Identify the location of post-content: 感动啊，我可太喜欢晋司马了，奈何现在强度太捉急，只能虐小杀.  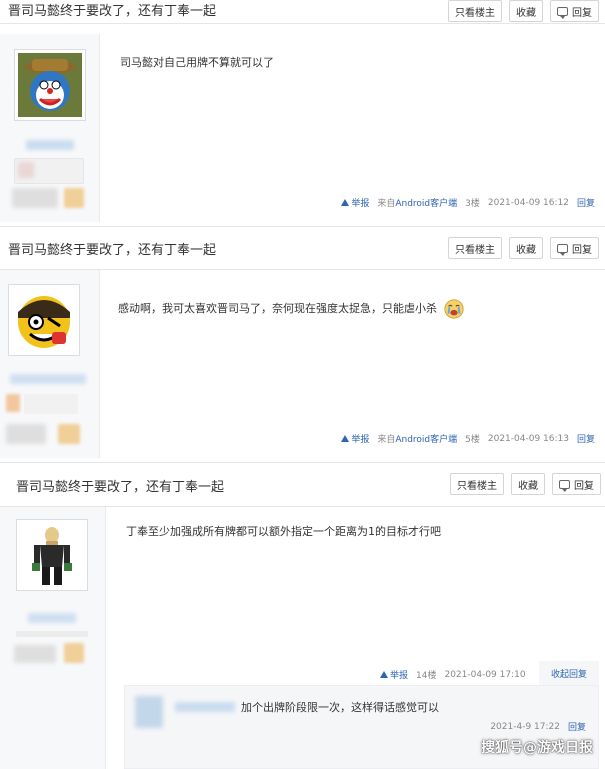
(291, 309).